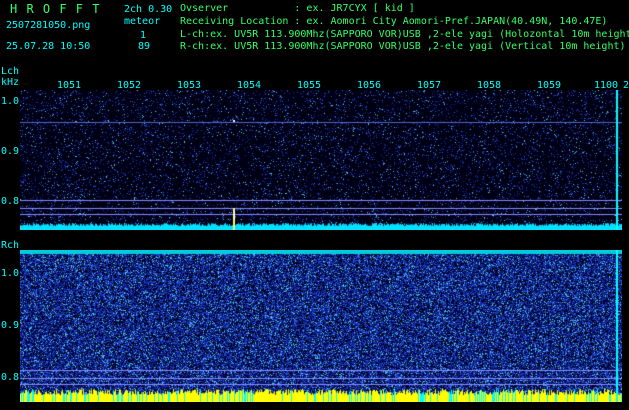 This screenshot has height=410, width=629. What do you see at coordinates (142, 21) in the screenshot?
I see `meteor-label: meteor` at bounding box center [142, 21].